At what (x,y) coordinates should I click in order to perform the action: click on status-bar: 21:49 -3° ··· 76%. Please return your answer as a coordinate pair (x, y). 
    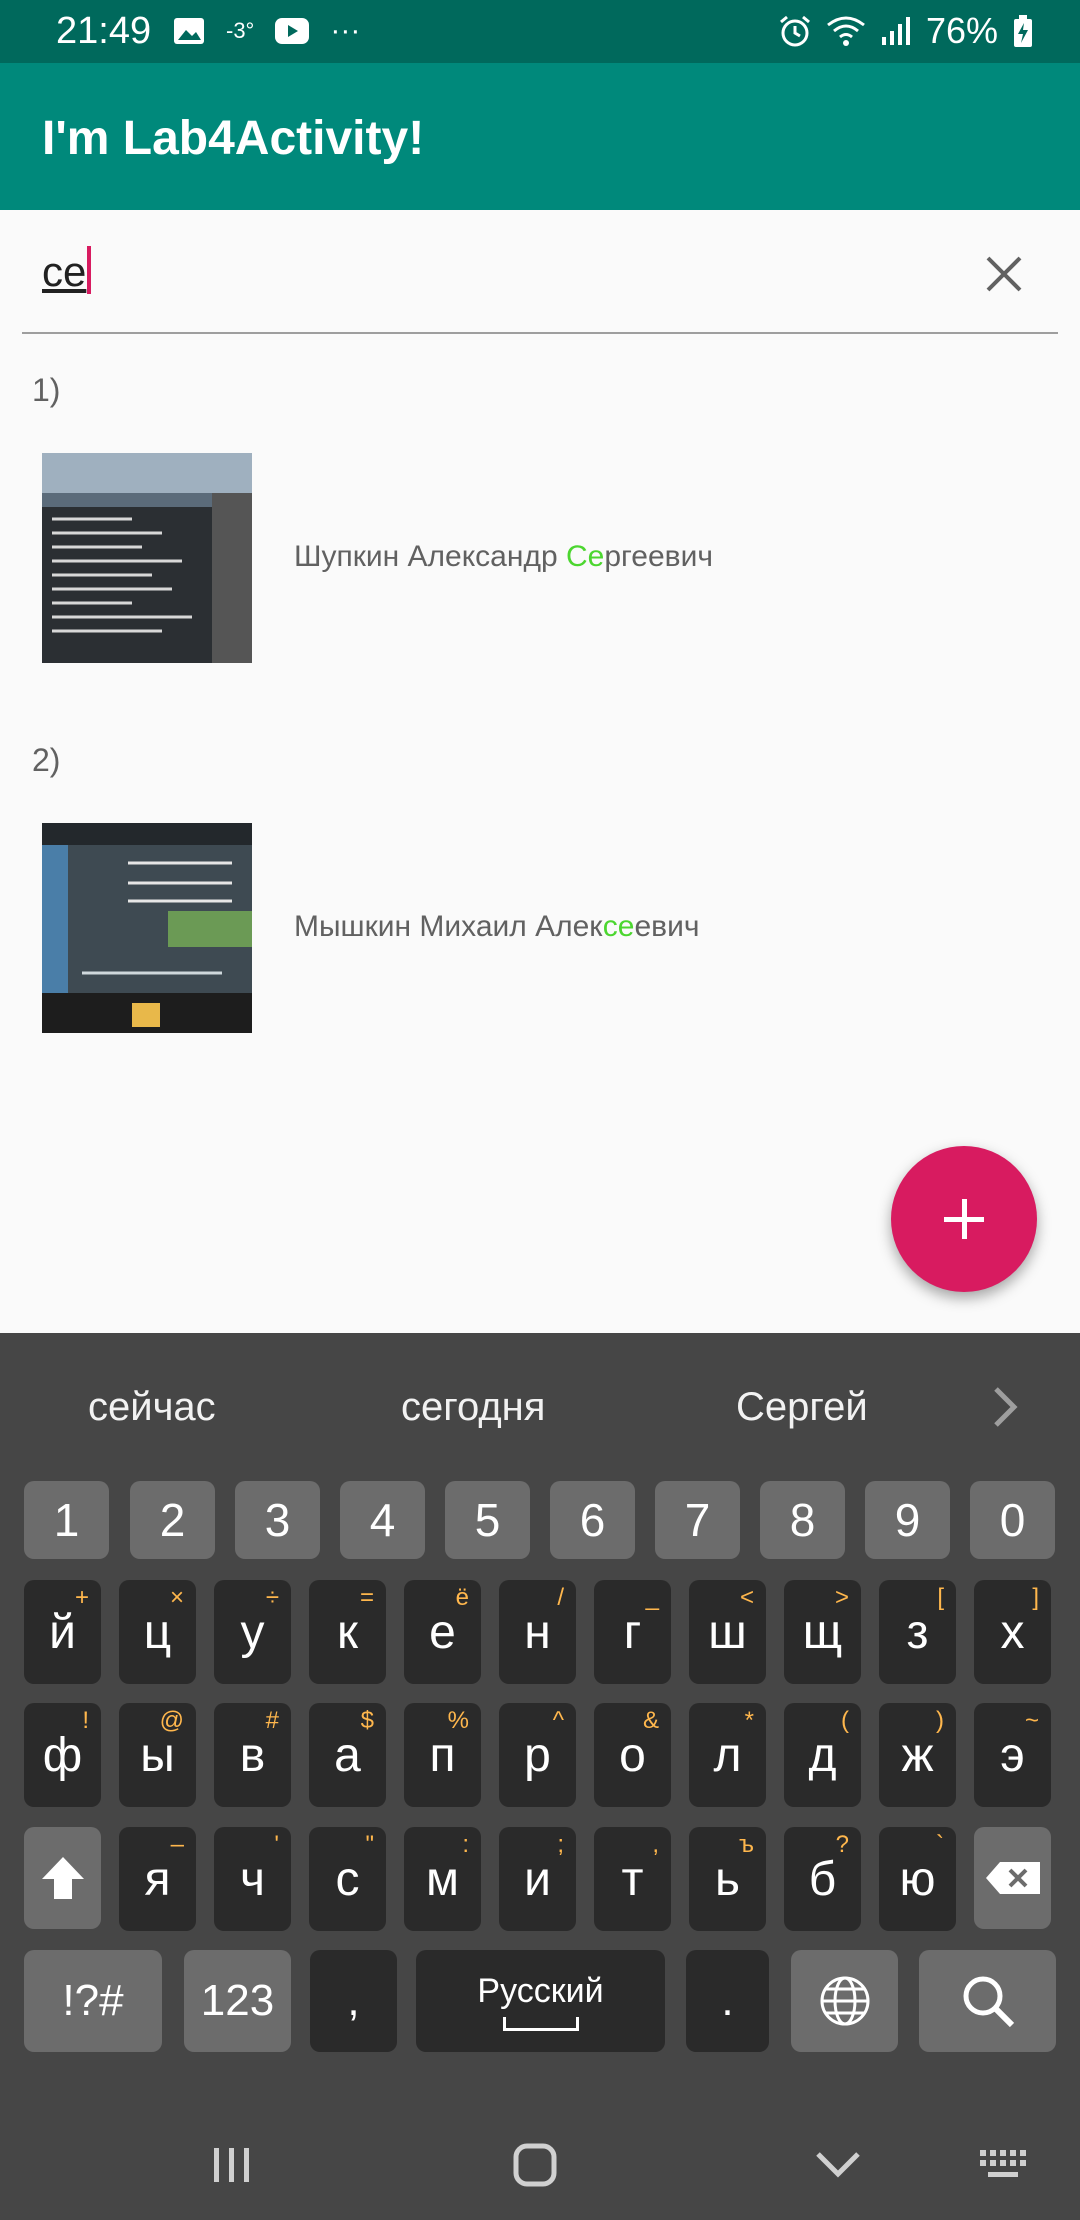
    Looking at the image, I should click on (540, 31).